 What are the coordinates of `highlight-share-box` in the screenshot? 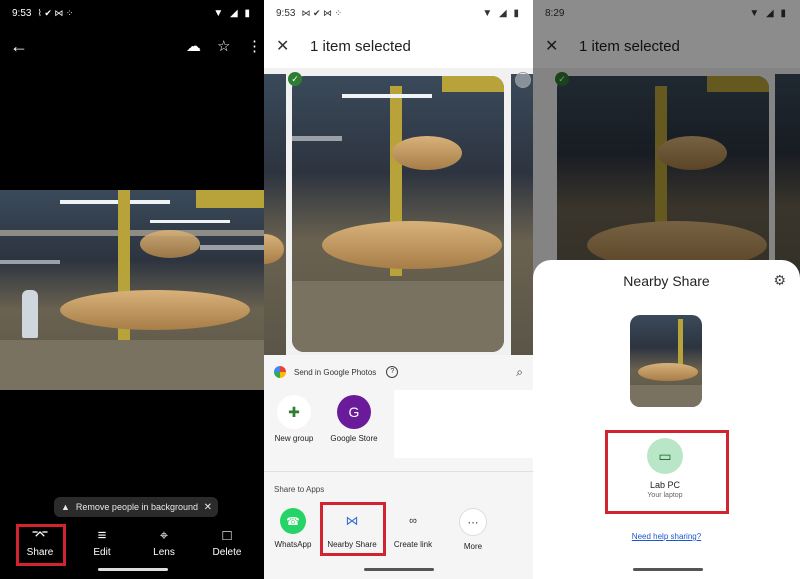 It's located at (41, 545).